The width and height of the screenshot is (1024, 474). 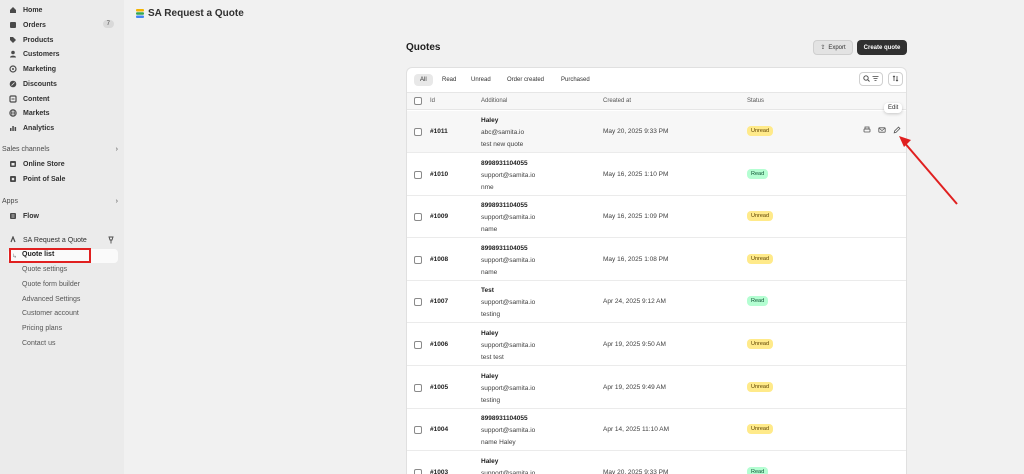 I want to click on customer-name: Test, so click(x=487, y=291).